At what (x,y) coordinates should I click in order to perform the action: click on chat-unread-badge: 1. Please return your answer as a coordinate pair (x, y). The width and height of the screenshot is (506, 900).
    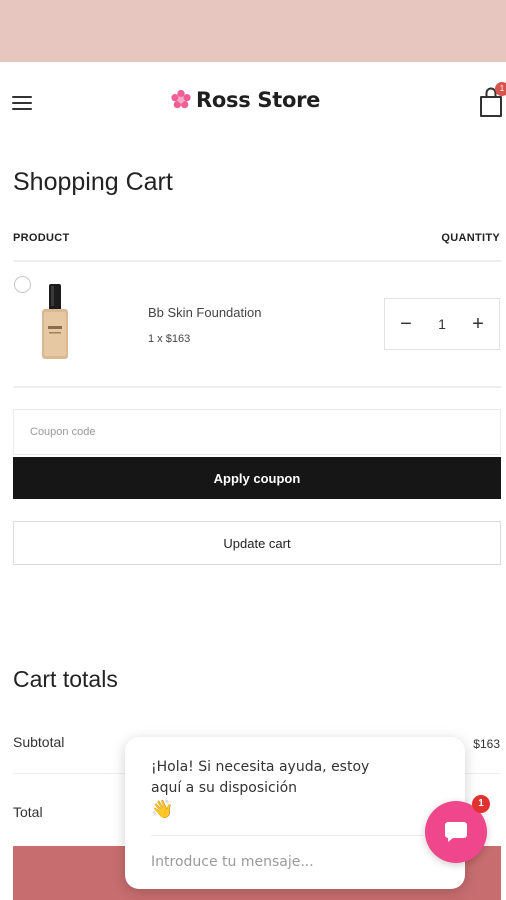
    Looking at the image, I should click on (481, 804).